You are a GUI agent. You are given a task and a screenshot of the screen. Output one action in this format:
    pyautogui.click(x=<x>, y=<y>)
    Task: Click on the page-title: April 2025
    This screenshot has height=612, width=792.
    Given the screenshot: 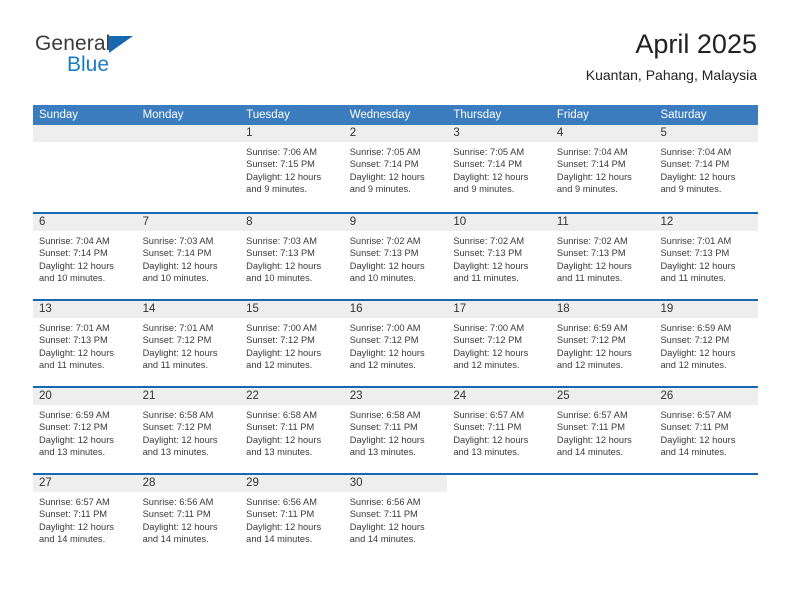 What is the action you would take?
    pyautogui.click(x=696, y=44)
    